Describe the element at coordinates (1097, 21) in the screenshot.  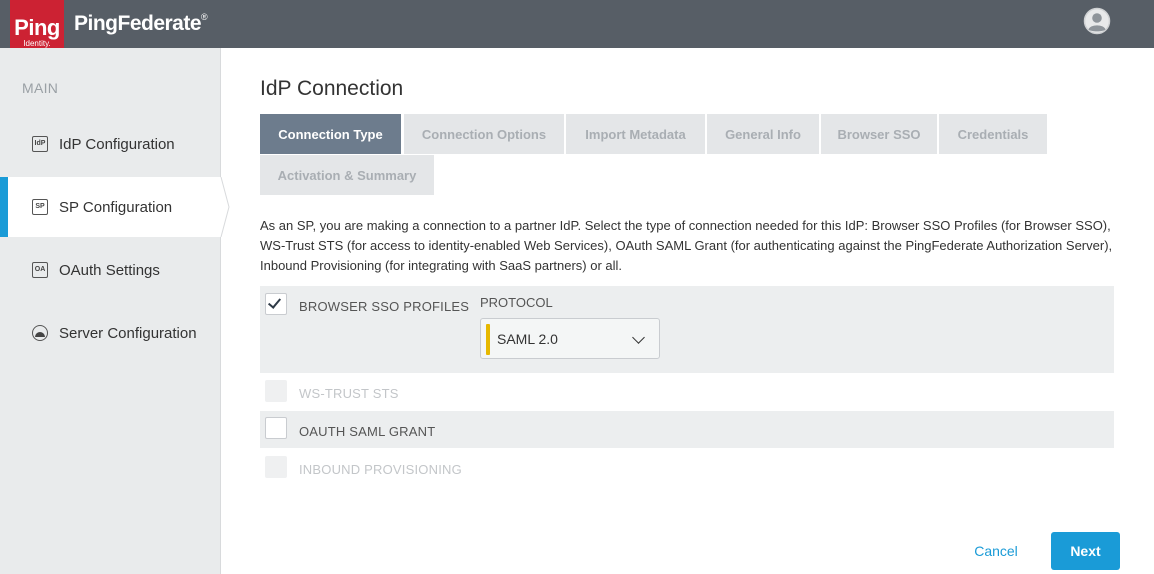
I see `user-avatar-icon` at that location.